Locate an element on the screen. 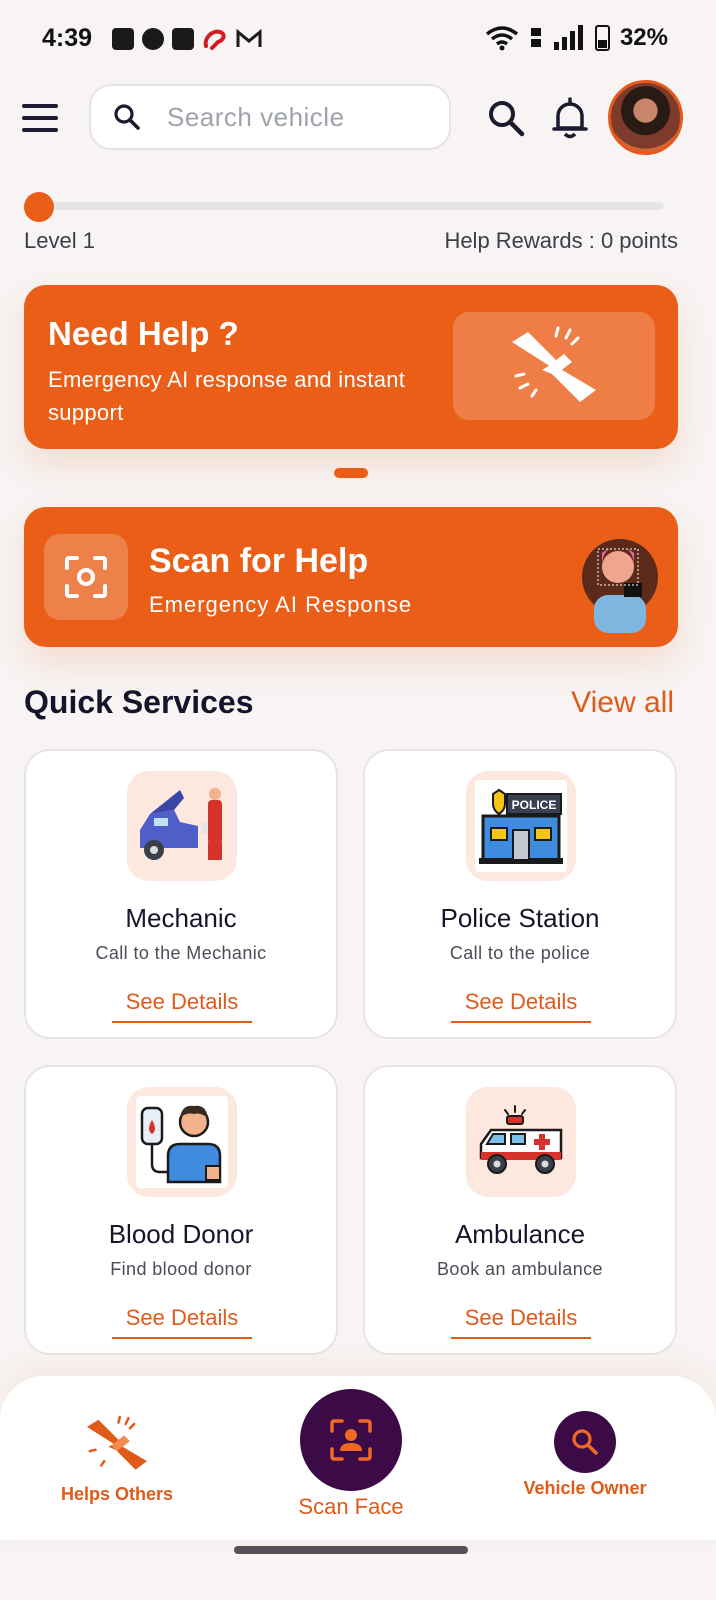  icon-inner is located at coordinates (182, 1142).